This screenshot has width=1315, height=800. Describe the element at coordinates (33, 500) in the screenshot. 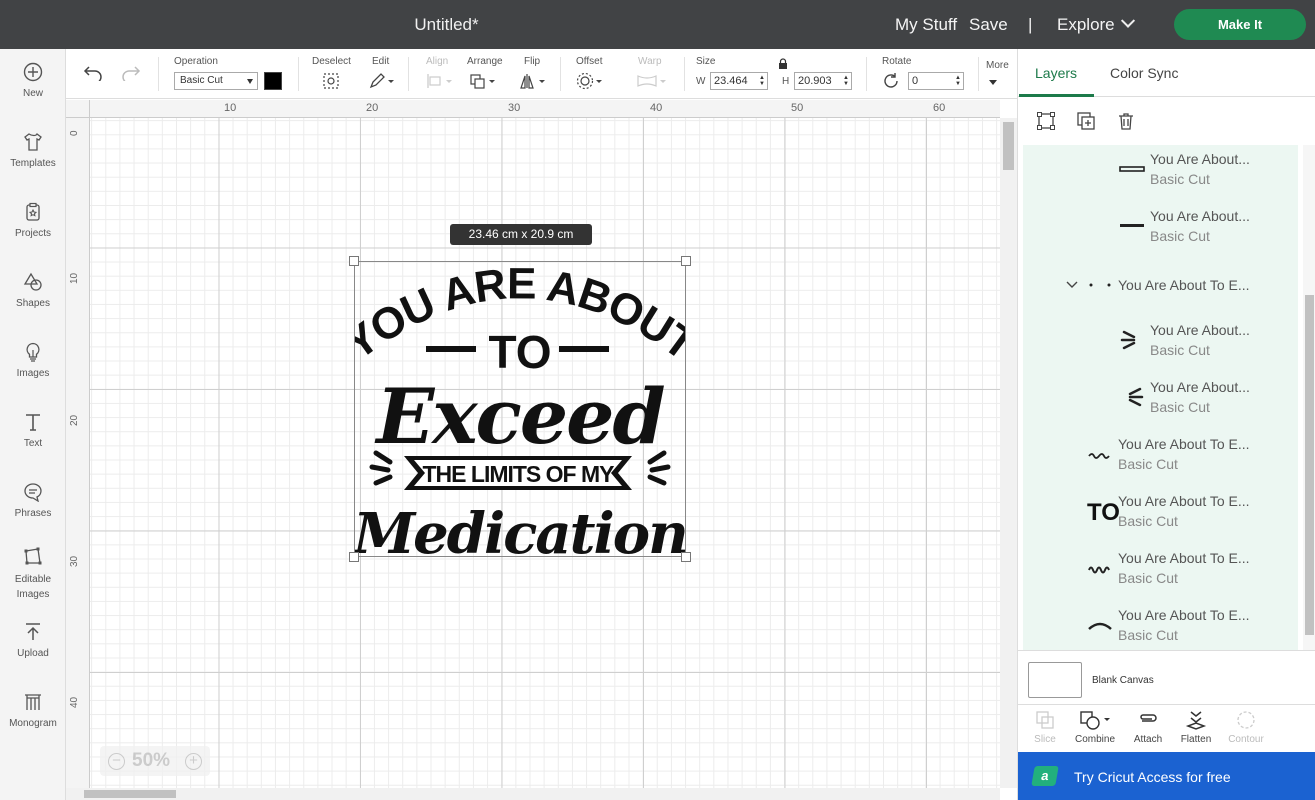

I see `sidebar-item-phrases: Phrases` at that location.